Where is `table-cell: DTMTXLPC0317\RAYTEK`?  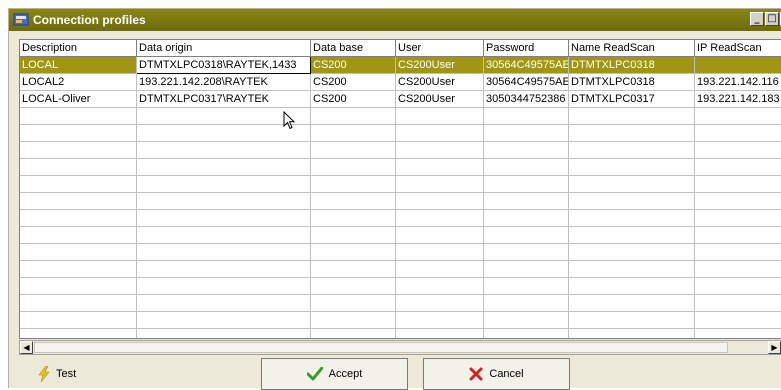 table-cell: DTMTXLPC0317\RAYTEK is located at coordinates (224, 99).